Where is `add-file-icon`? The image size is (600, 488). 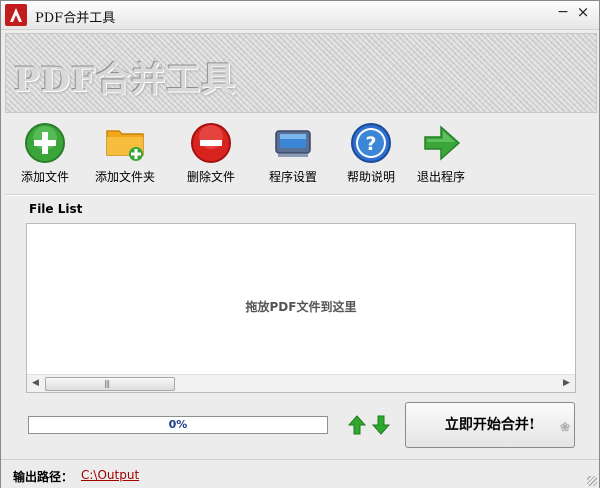 add-file-icon is located at coordinates (45, 143).